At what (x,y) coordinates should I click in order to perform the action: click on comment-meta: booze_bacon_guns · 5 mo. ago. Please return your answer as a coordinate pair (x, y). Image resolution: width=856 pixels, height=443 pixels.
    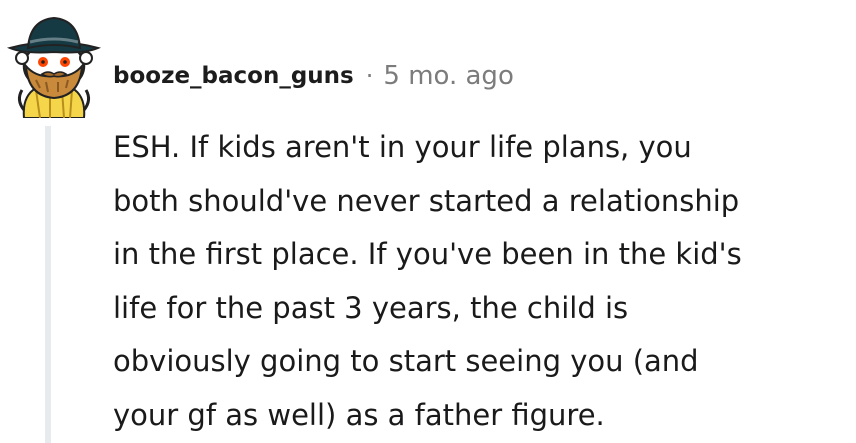
    Looking at the image, I should click on (313, 76).